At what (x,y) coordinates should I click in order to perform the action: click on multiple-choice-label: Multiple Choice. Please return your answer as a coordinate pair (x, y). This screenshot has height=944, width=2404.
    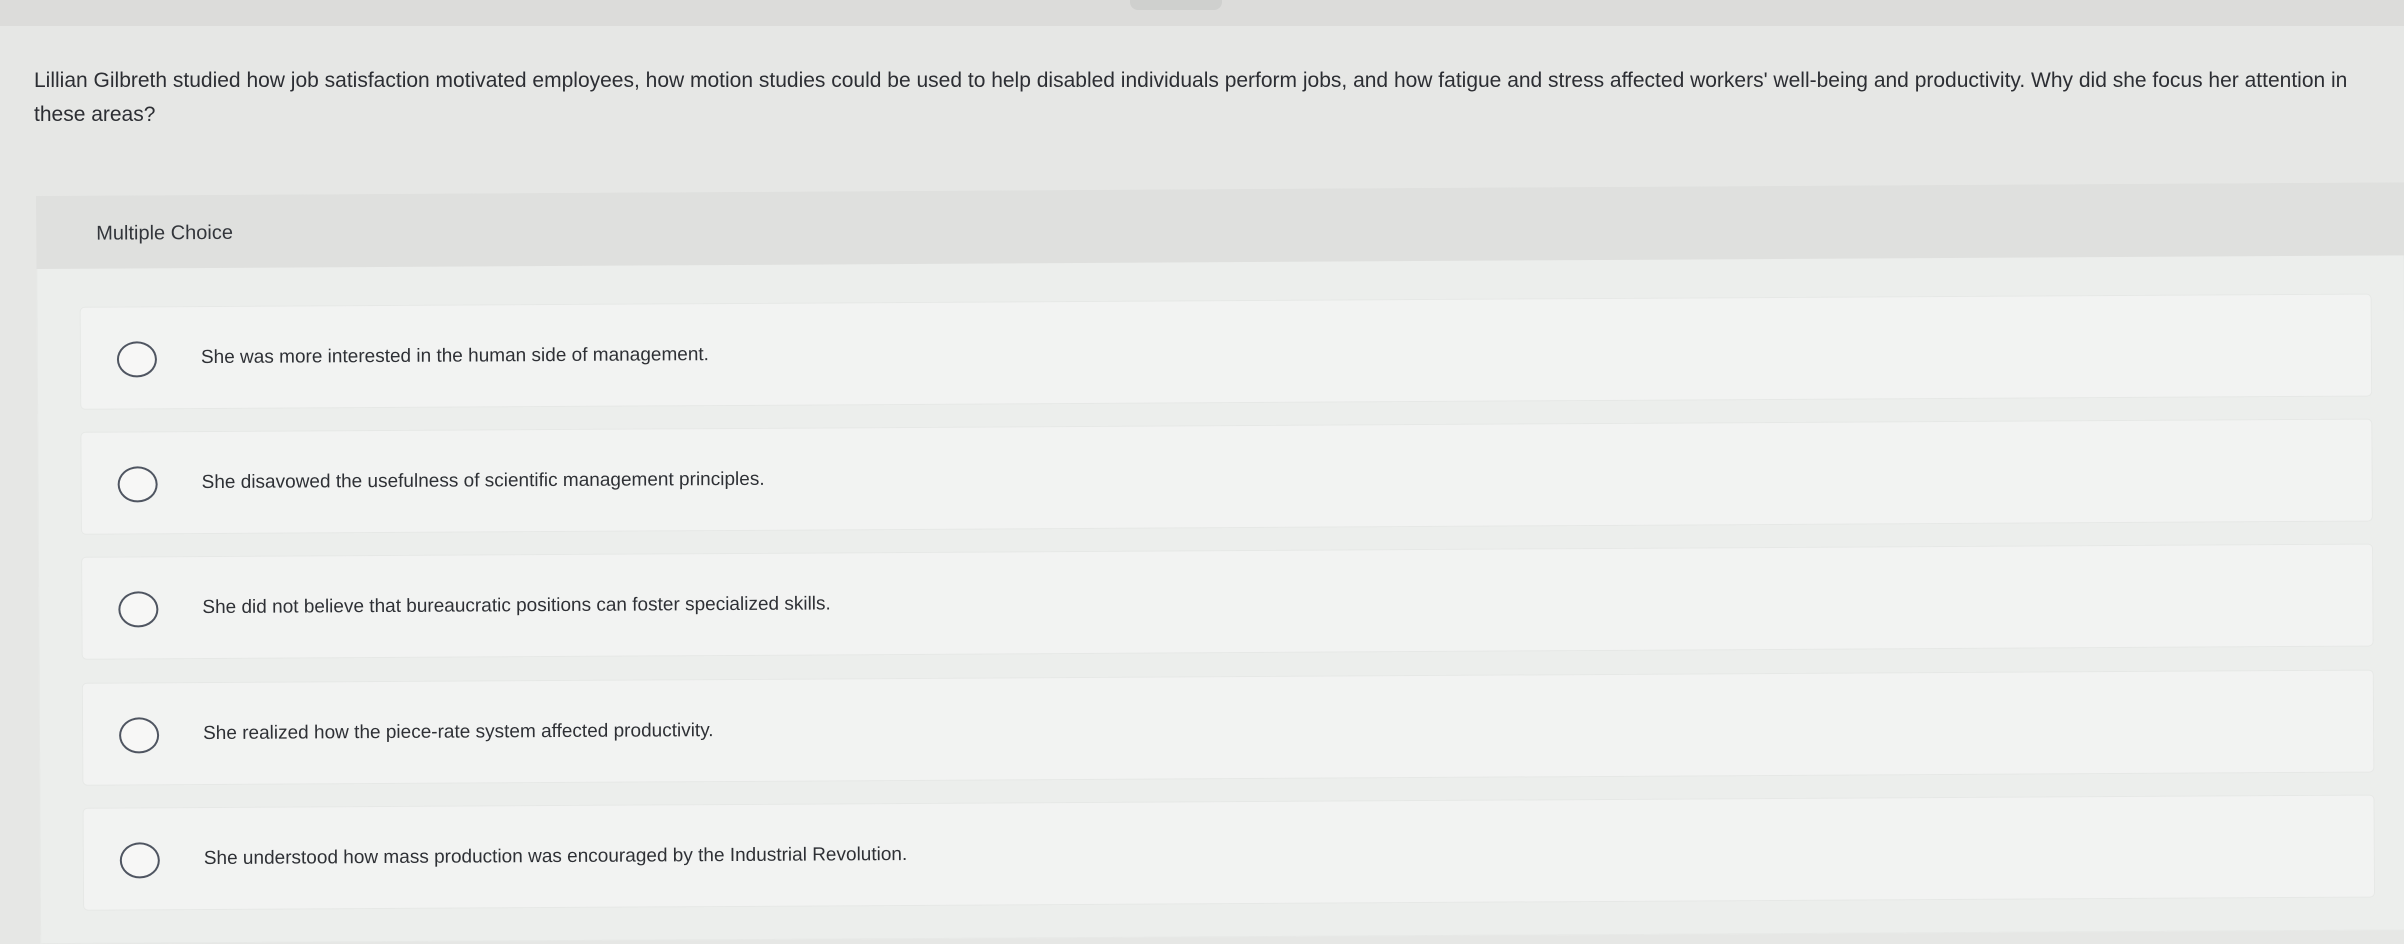
    Looking at the image, I should click on (165, 233).